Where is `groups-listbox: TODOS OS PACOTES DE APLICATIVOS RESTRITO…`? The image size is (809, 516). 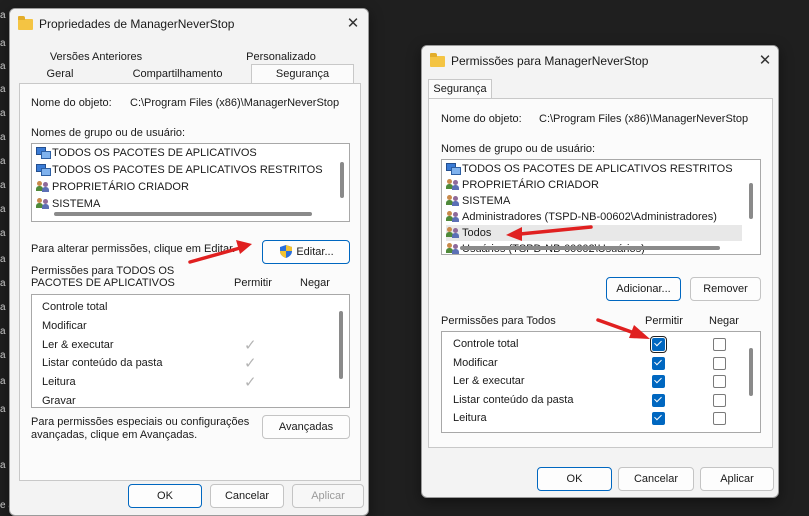
groups-listbox: TODOS OS PACOTES DE APLICATIVOS RESTRITO… is located at coordinates (601, 207).